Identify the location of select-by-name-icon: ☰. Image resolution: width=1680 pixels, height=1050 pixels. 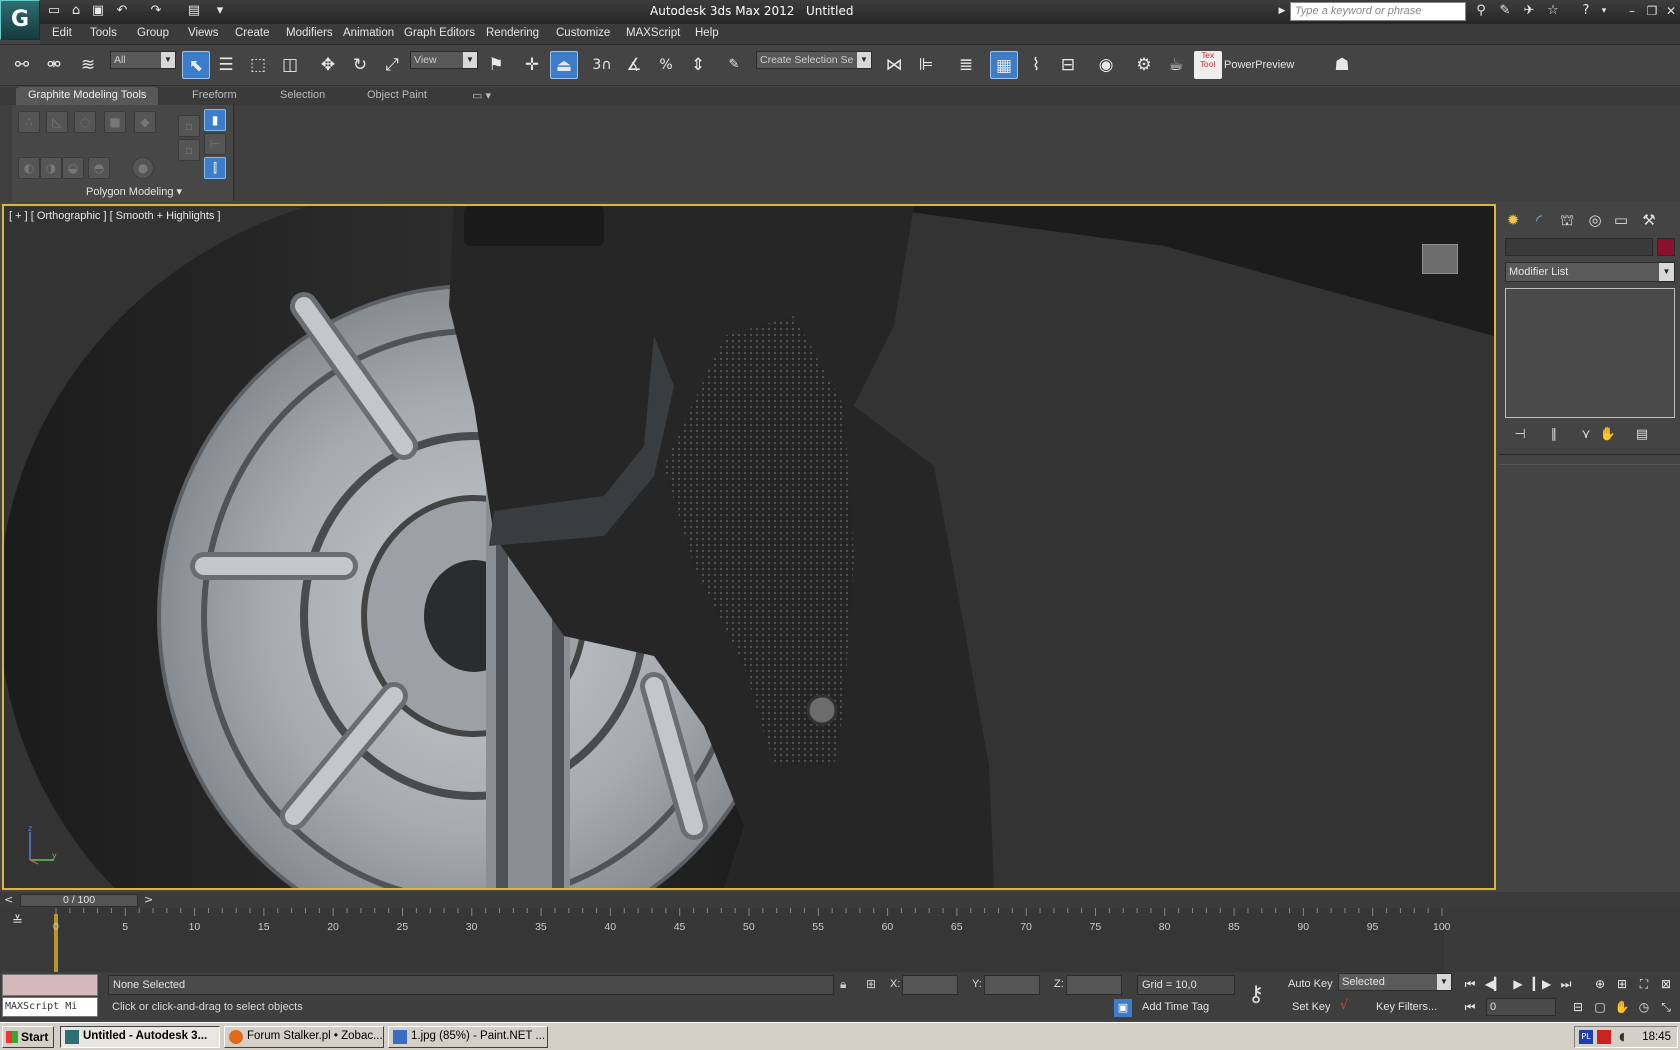
(226, 65).